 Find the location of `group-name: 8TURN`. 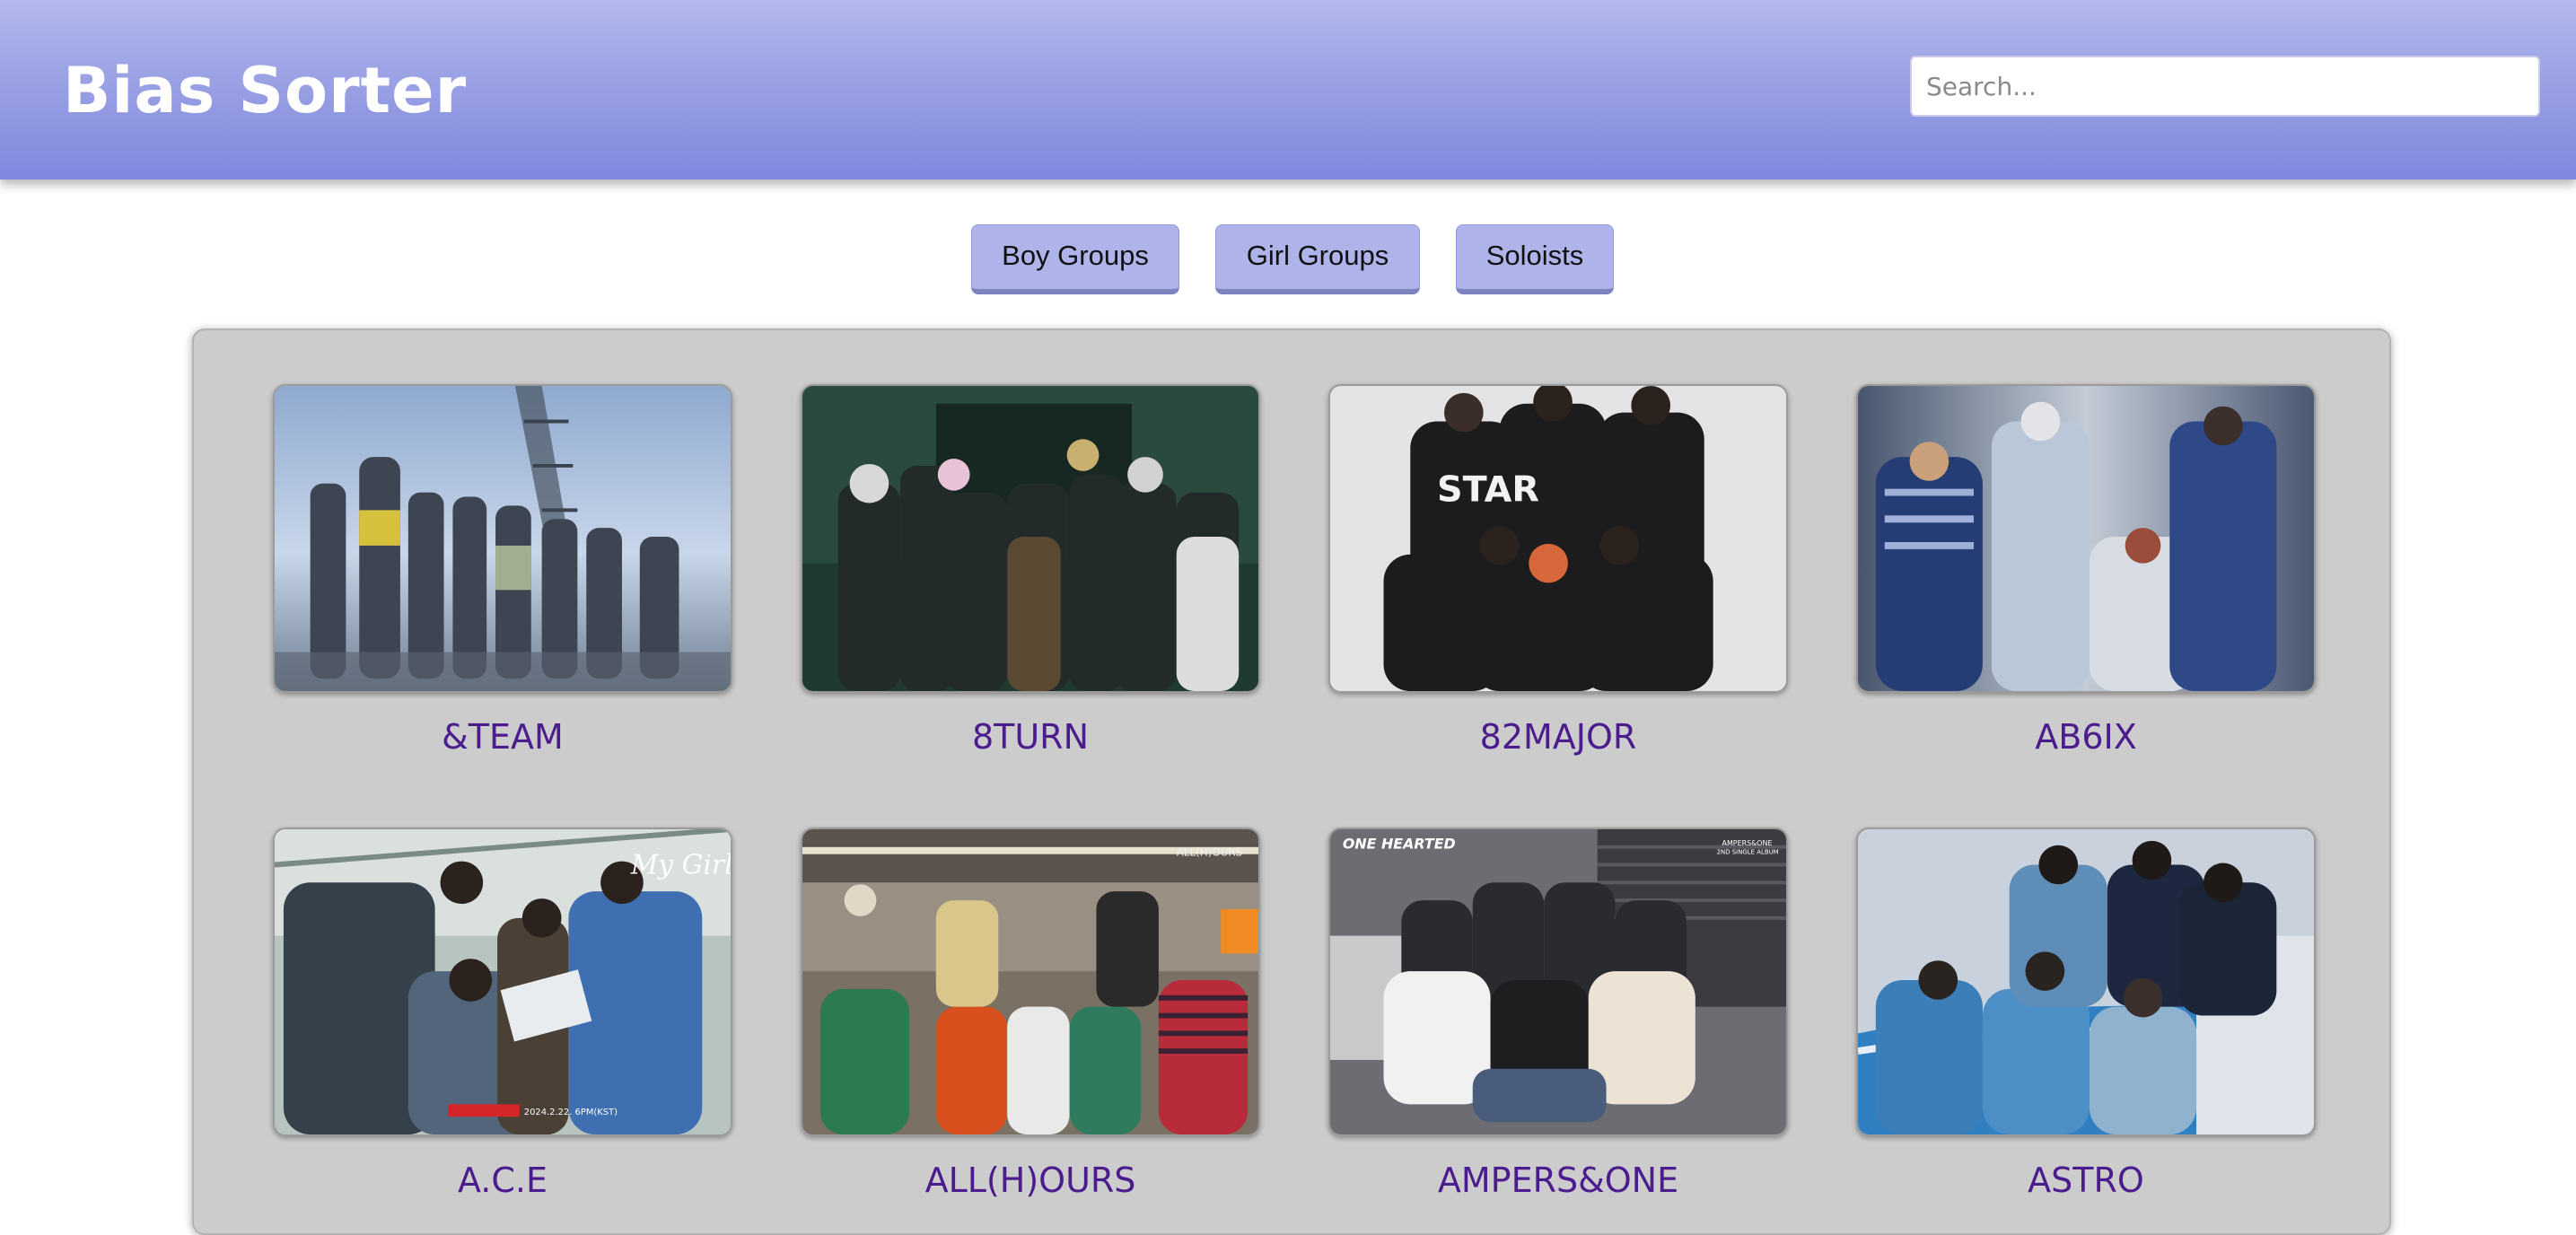

group-name: 8TURN is located at coordinates (1030, 737).